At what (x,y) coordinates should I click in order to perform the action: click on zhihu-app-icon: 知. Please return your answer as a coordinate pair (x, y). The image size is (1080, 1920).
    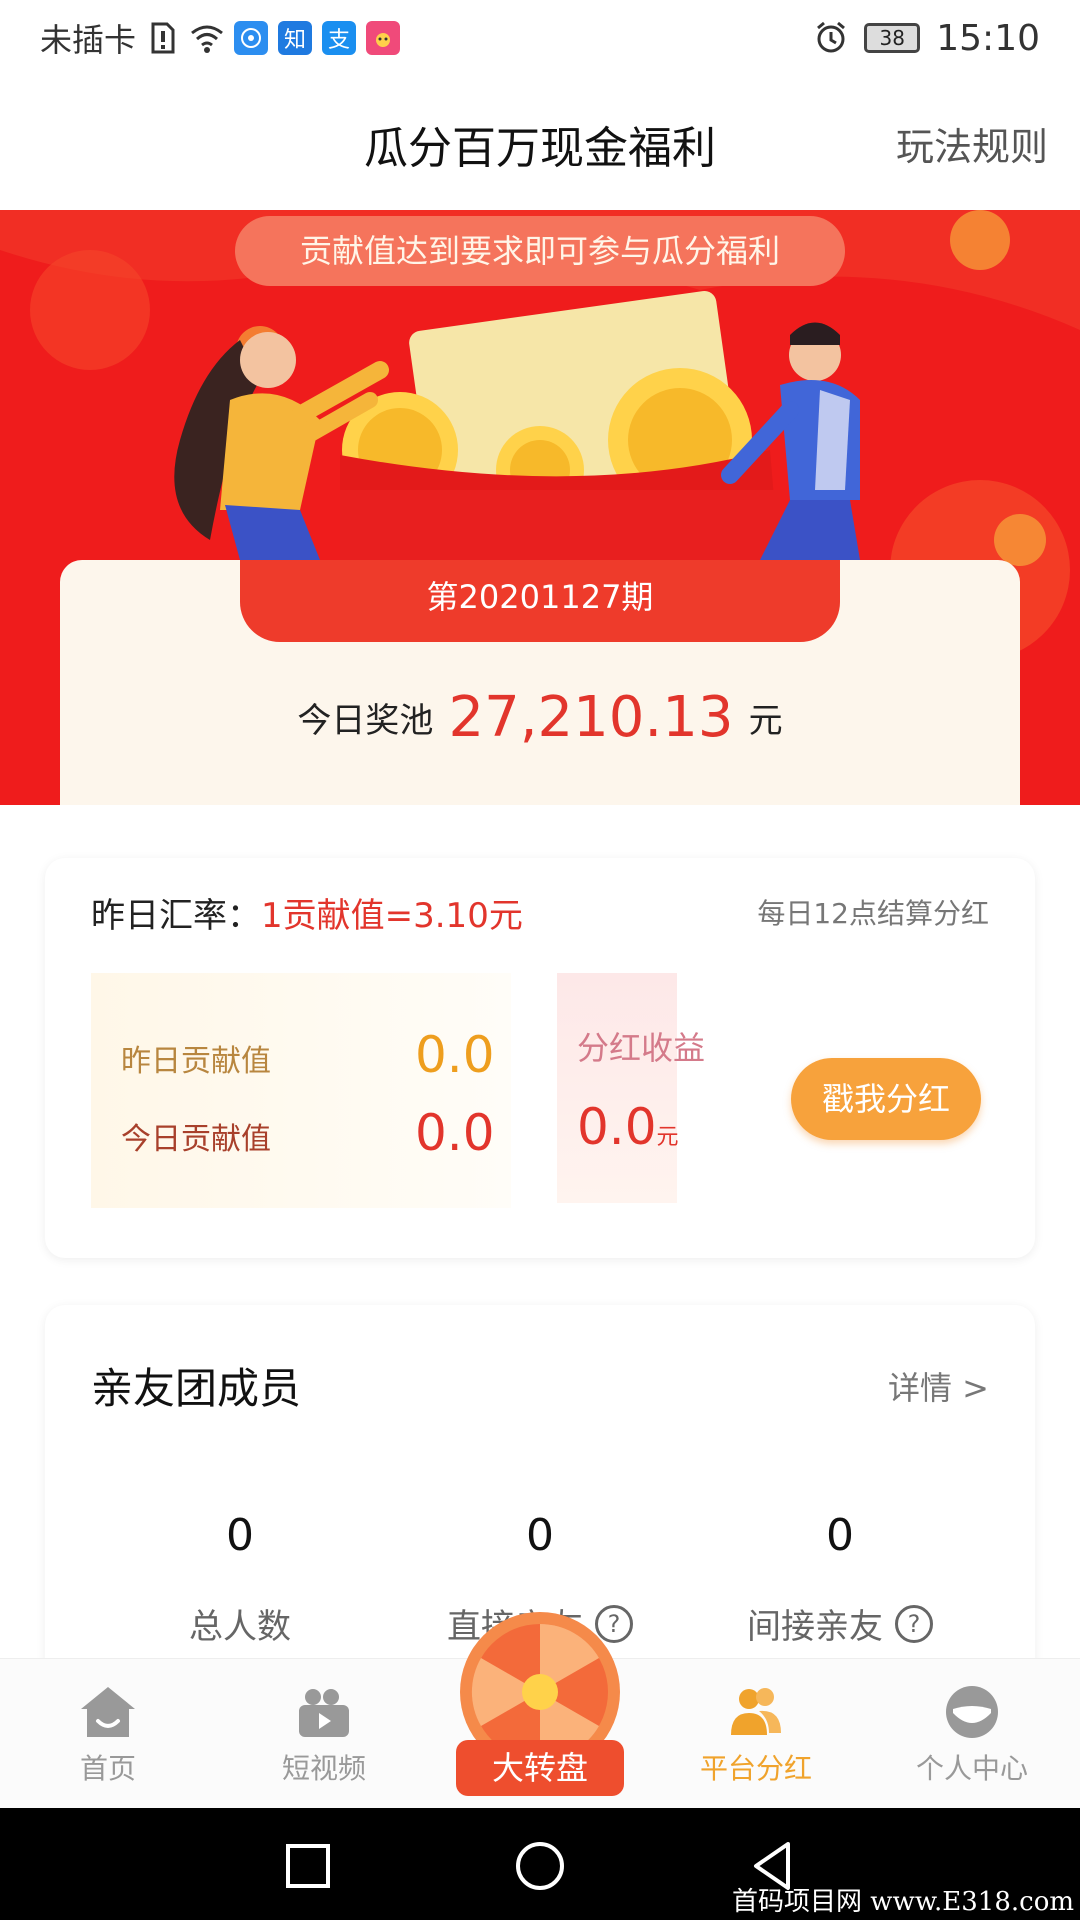
    Looking at the image, I should click on (295, 38).